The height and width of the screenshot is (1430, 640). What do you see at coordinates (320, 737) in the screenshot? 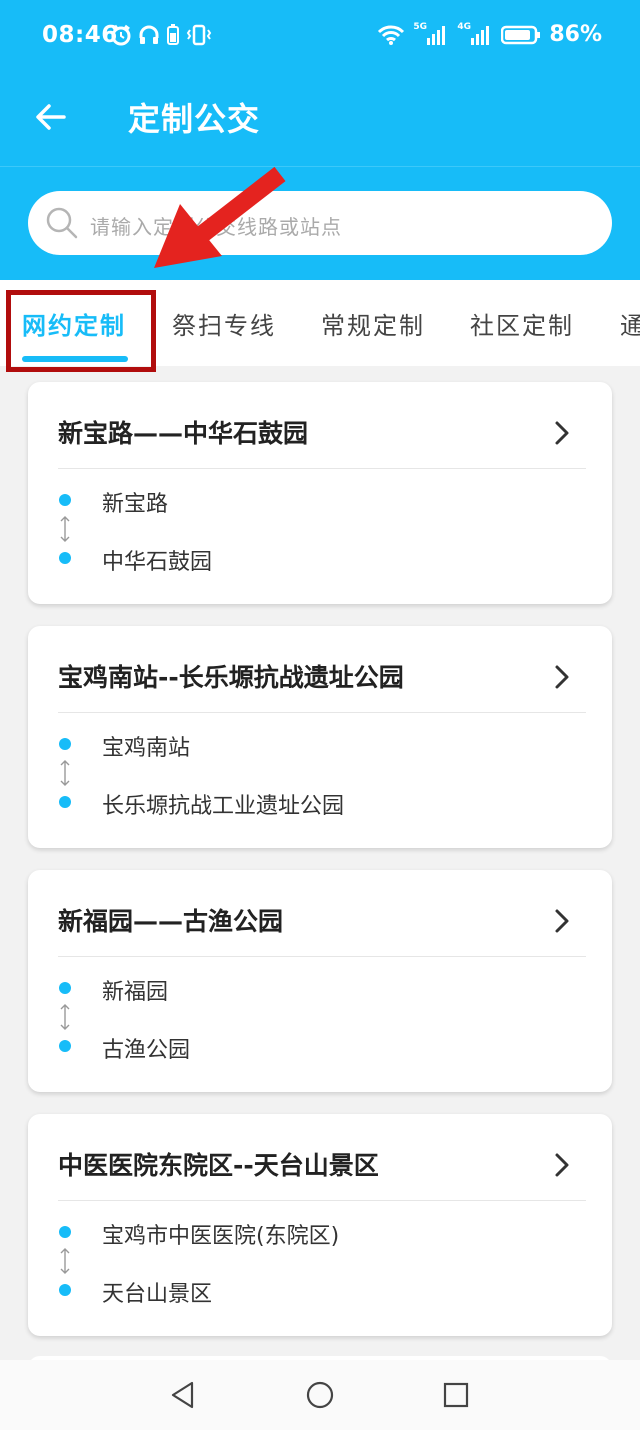
I see `route-card: 宝鸡南站--长乐塬抗战遗址公园 宝鸡南站 长乐塬抗战工业遗址公园` at bounding box center [320, 737].